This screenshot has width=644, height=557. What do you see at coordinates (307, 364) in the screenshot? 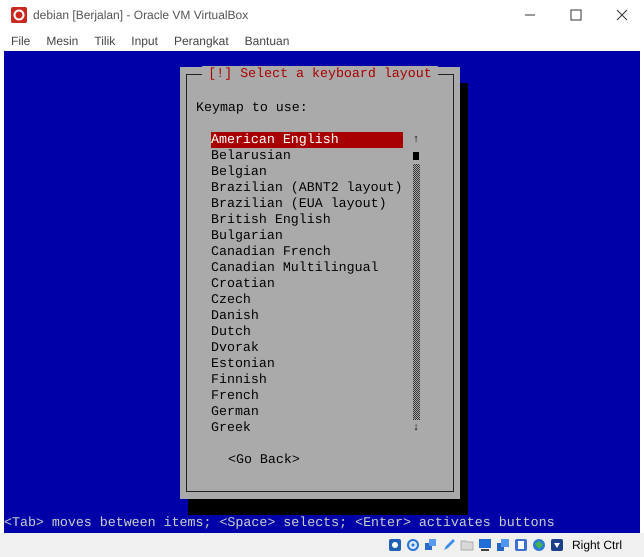
I see `list-item: Estonian` at bounding box center [307, 364].